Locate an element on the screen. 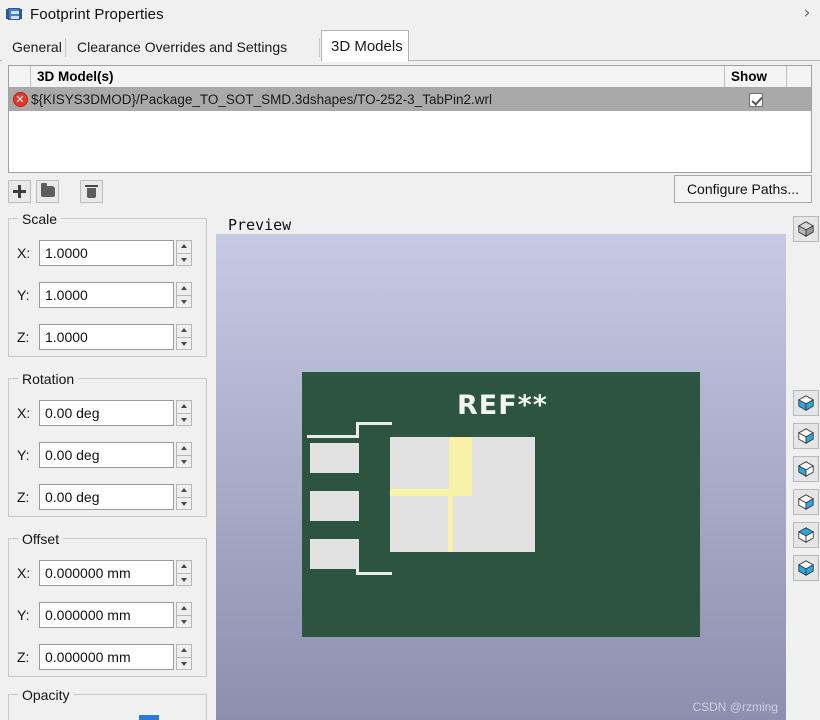 Image resolution: width=820 pixels, height=720 pixels. delete-model-button is located at coordinates (91, 191).